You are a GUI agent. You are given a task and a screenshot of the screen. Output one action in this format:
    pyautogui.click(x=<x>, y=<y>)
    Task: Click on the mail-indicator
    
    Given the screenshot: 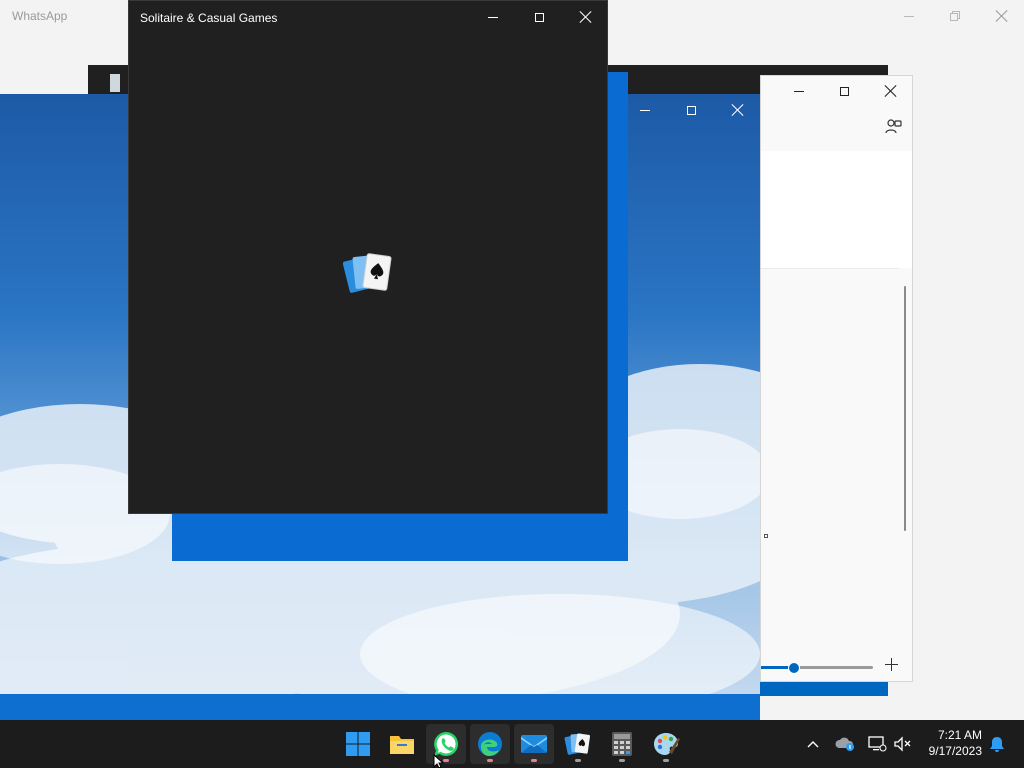 What is the action you would take?
    pyautogui.click(x=534, y=760)
    